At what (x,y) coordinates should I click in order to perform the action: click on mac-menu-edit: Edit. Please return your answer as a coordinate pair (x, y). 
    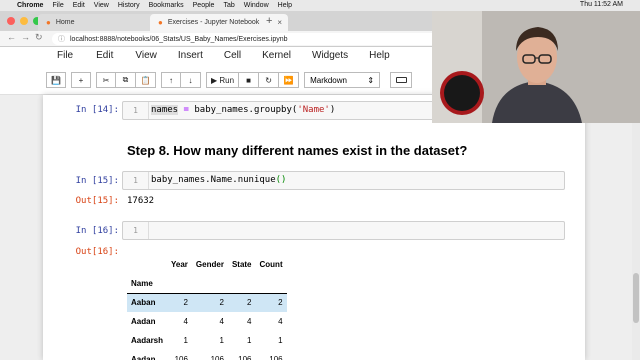
    Looking at the image, I should click on (79, 5).